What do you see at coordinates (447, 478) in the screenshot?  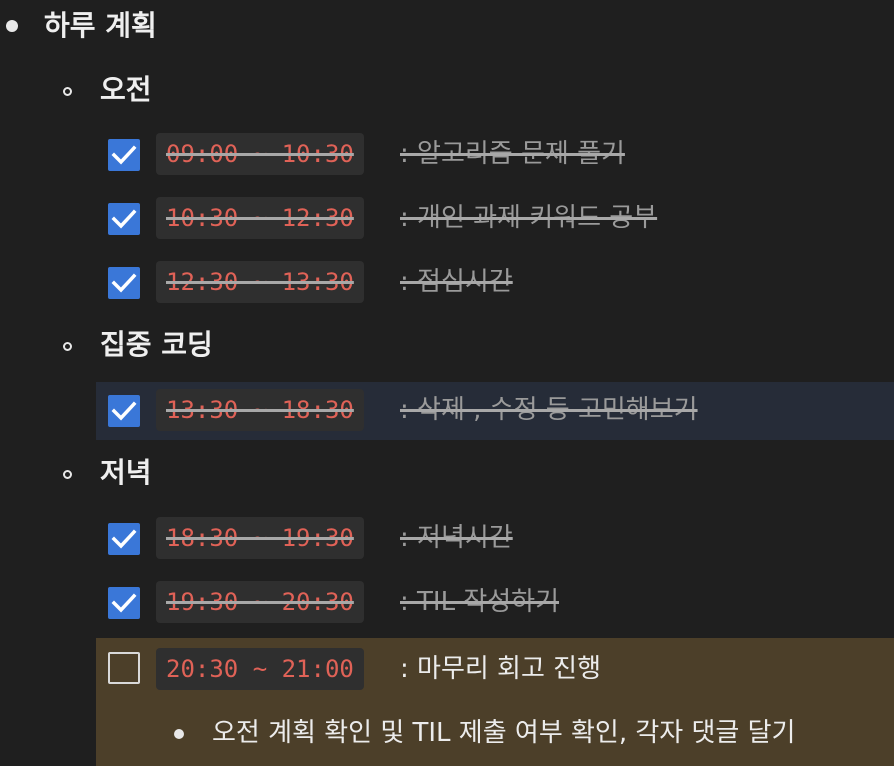 I see `section-evening: 저녁` at bounding box center [447, 478].